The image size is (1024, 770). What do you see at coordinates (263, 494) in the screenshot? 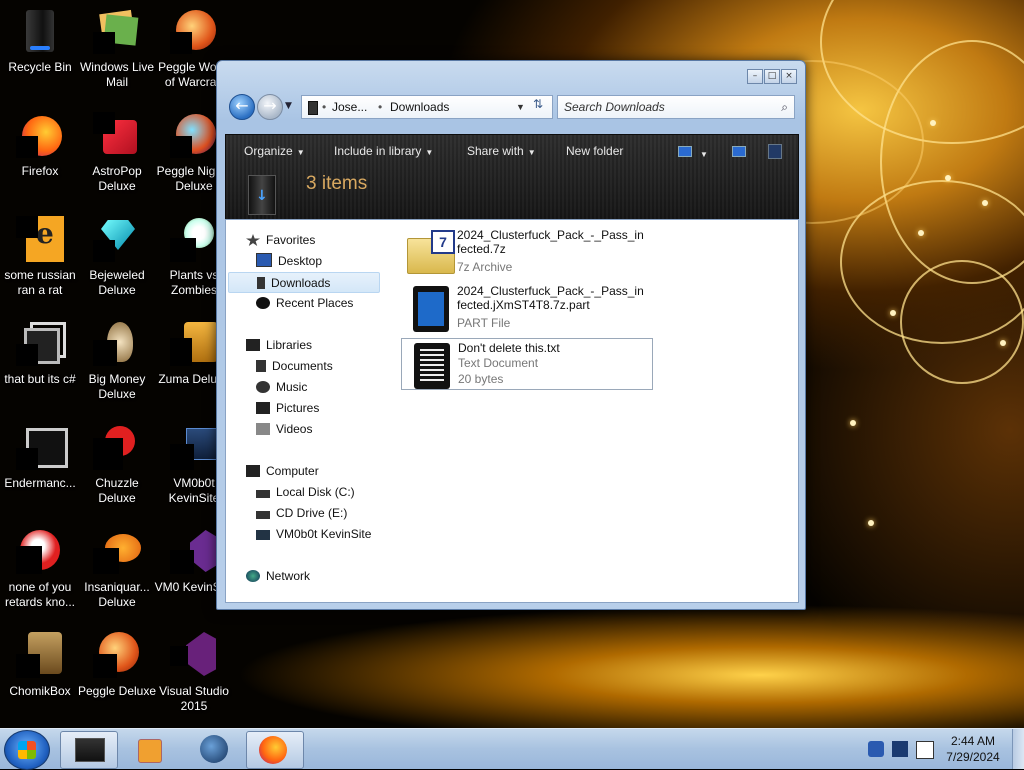
I see `drive-icon` at bounding box center [263, 494].